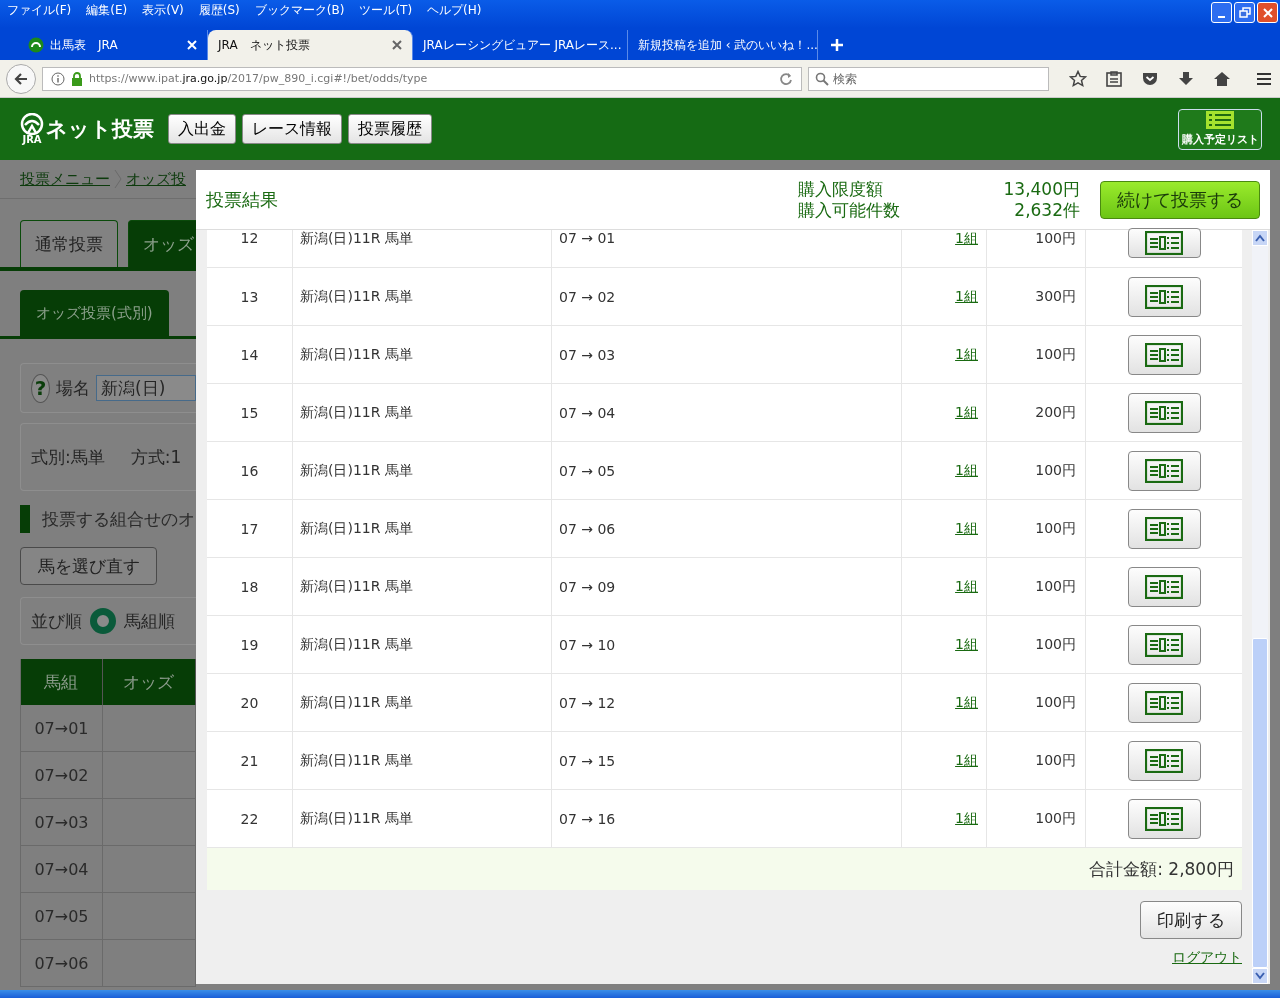 The height and width of the screenshot is (998, 1280). Describe the element at coordinates (727, 760) in the screenshot. I see `combination-cell: 07 → 15` at that location.